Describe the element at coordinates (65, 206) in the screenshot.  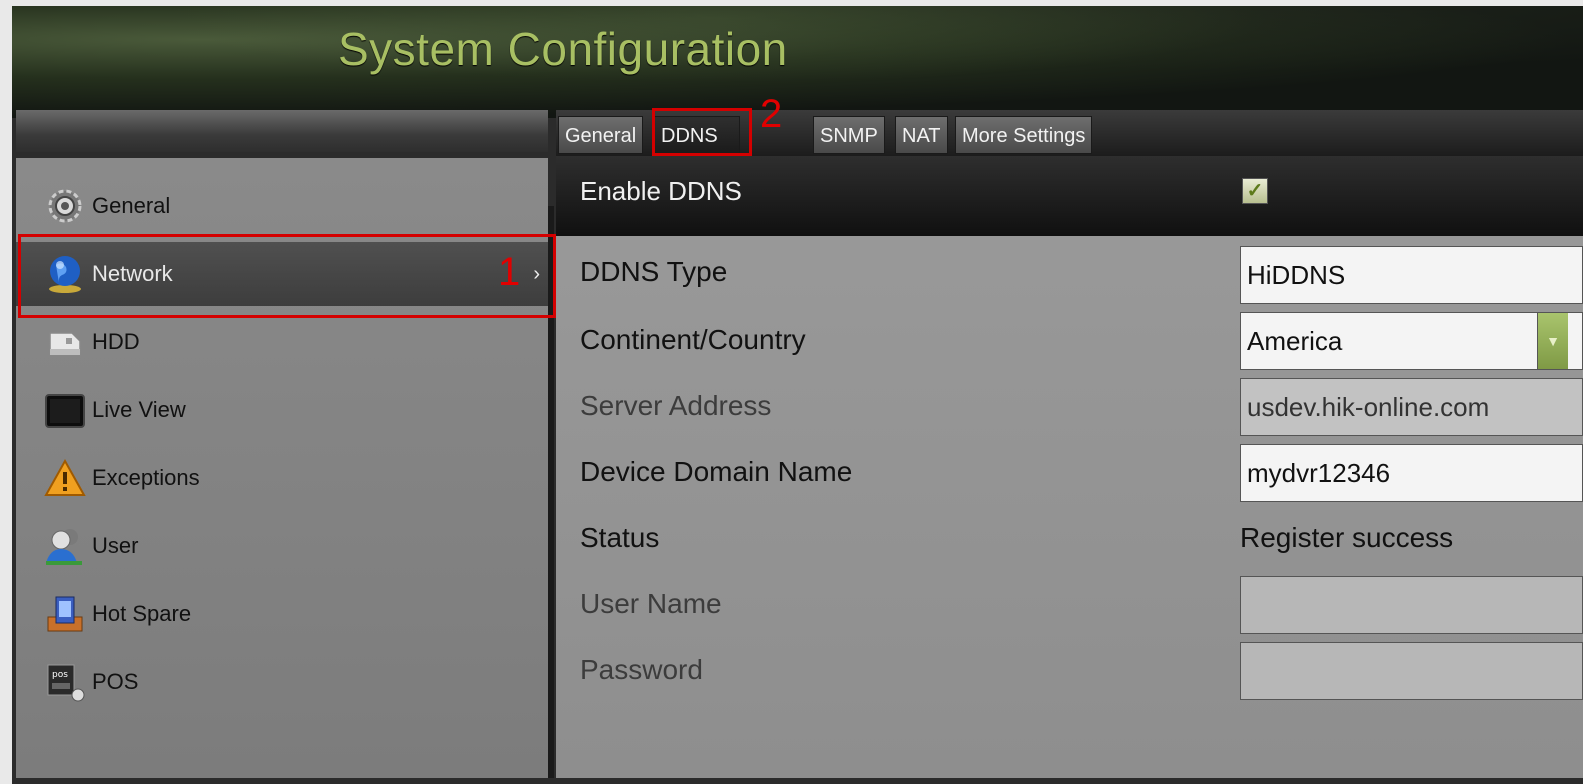
I see `gear-icon` at that location.